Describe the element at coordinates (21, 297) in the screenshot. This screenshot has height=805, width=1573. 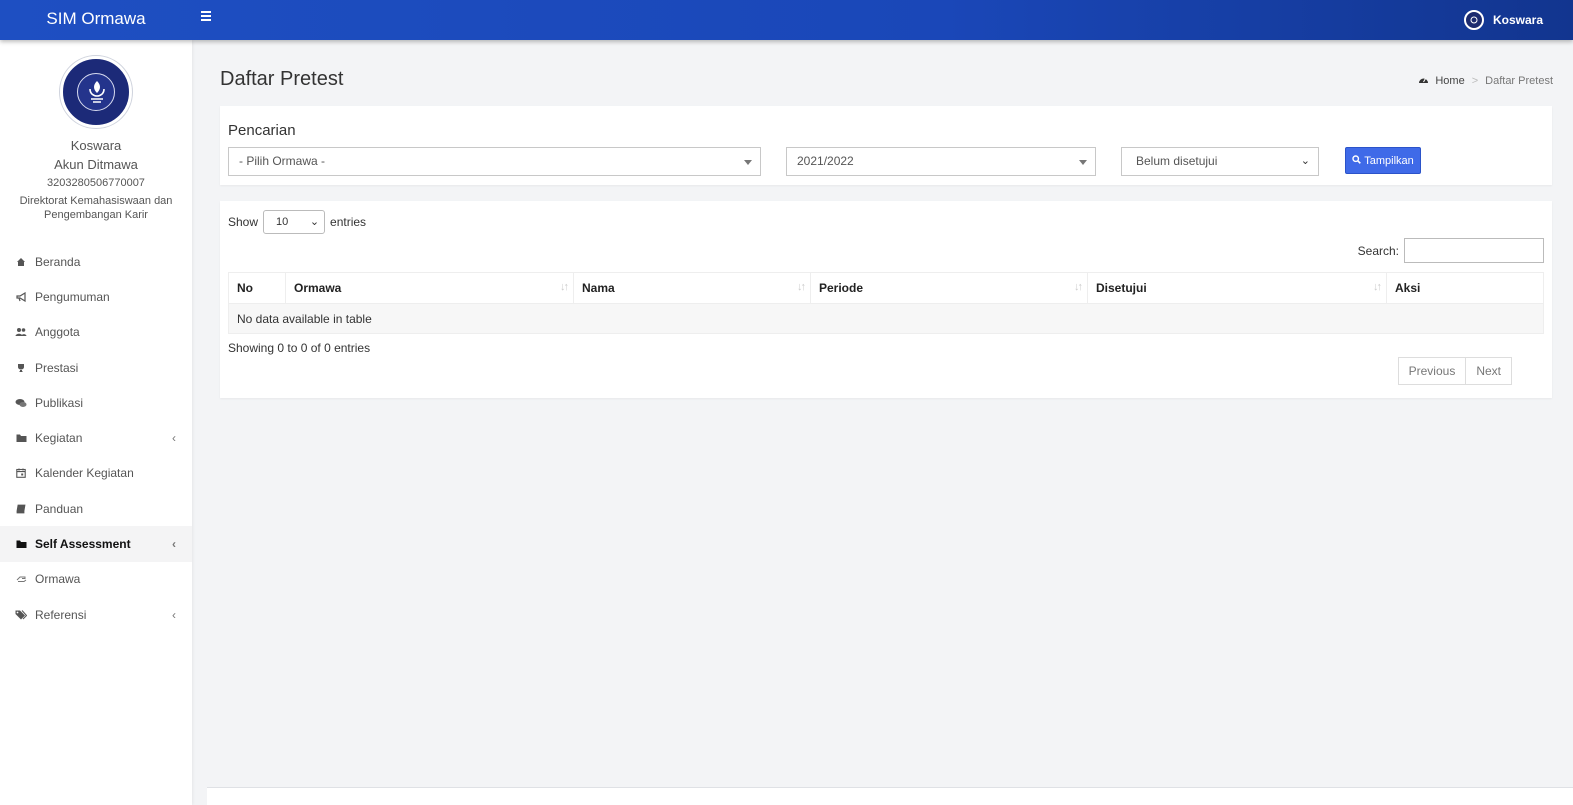
I see `megaphone-icon` at that location.